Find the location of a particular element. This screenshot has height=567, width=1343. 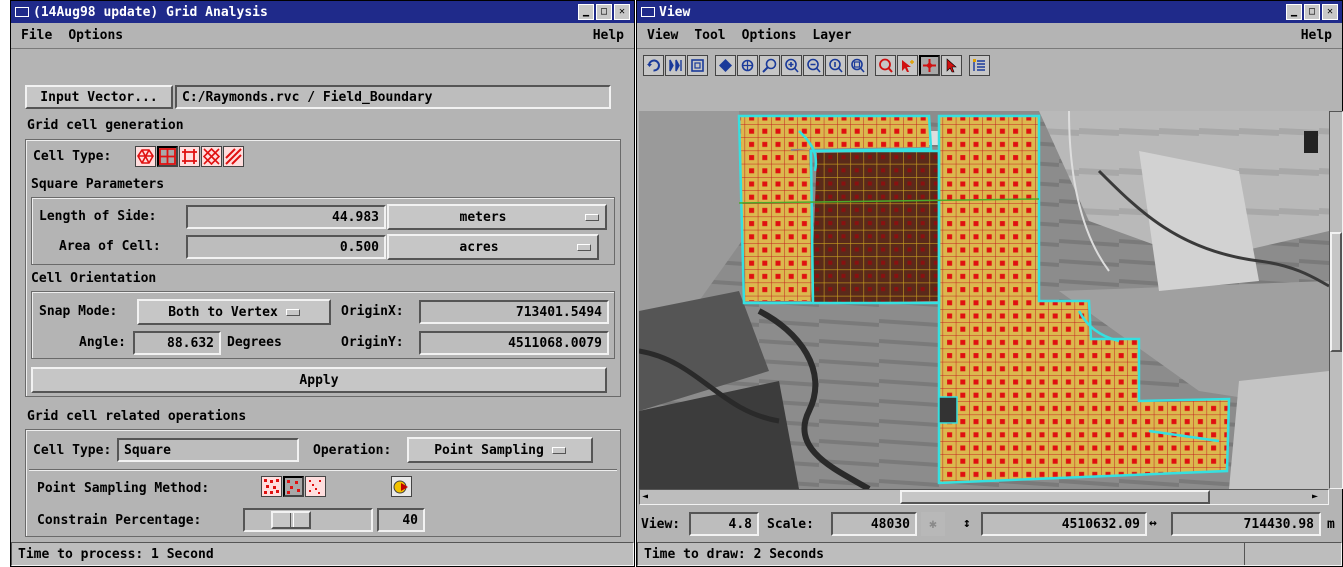

grid-operations-heading: Grid cell related operations is located at coordinates (137, 416).